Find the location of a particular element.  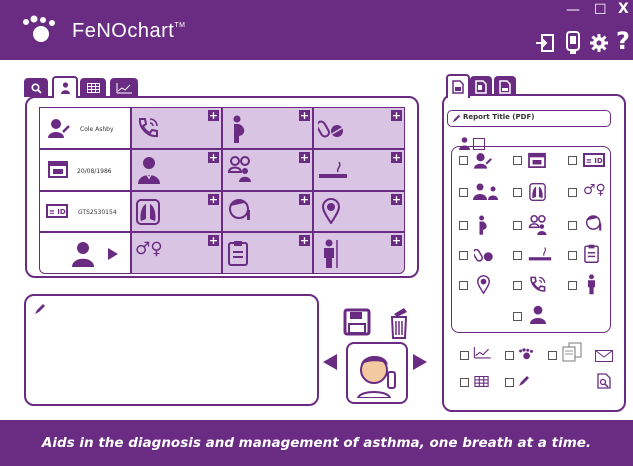

minimize-button: — is located at coordinates (573, 10).